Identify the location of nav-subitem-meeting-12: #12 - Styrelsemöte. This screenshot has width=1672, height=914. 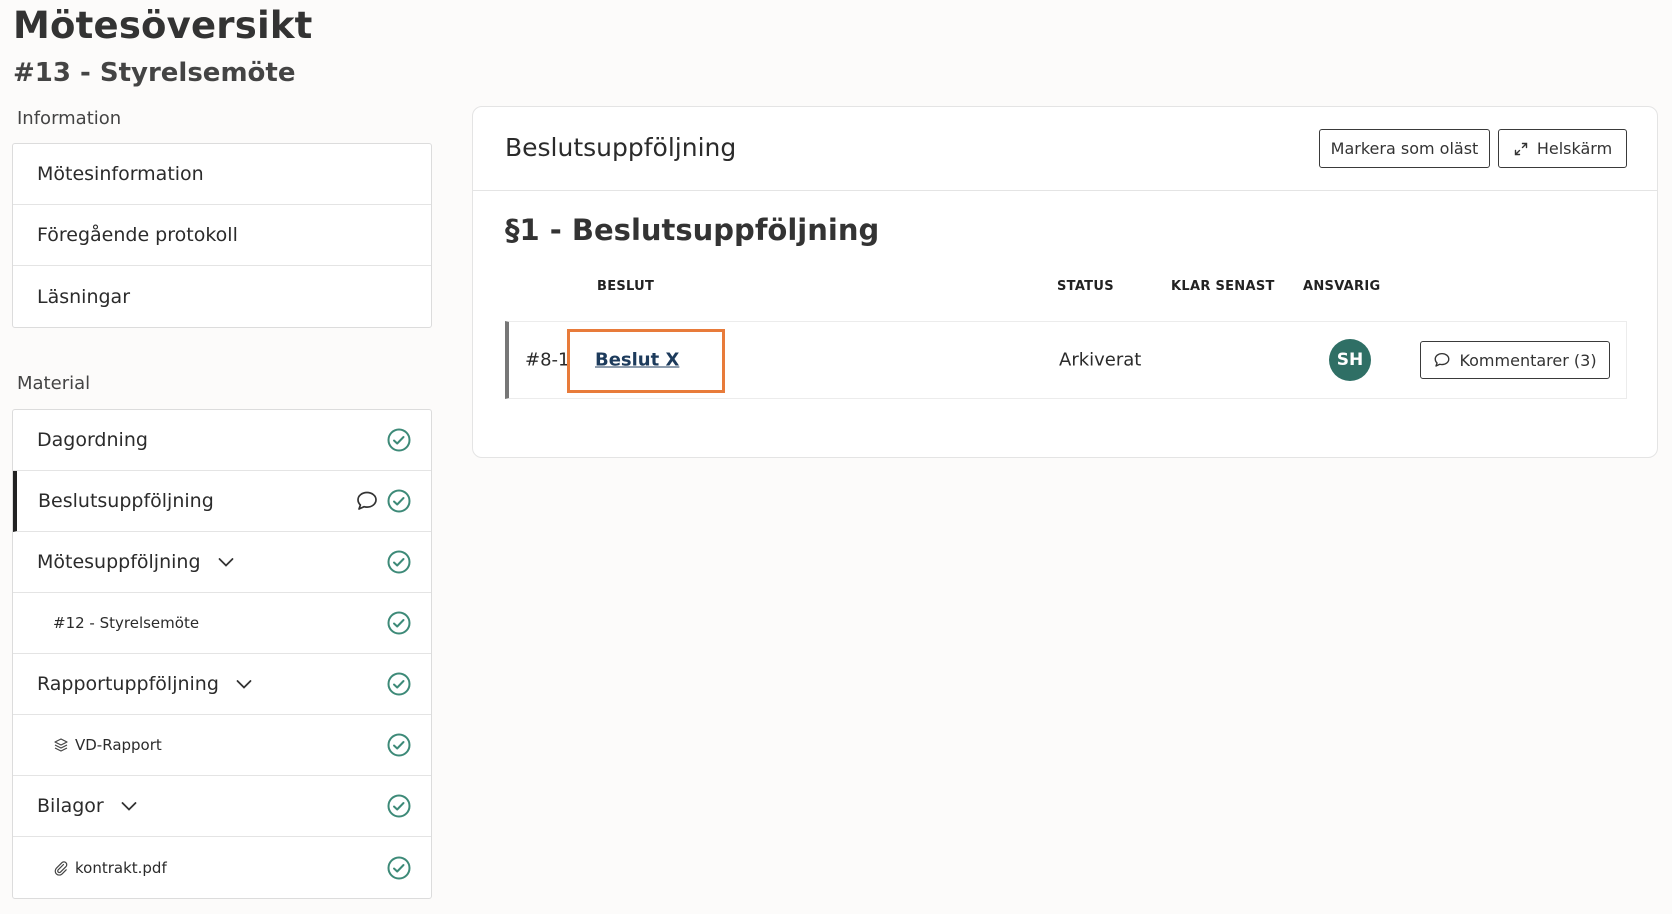
(222, 623).